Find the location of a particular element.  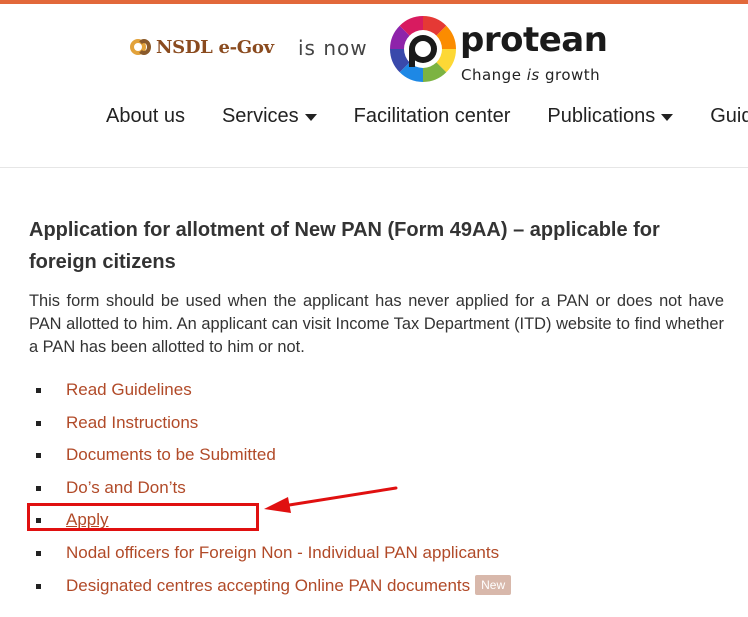

protean-logo-icon is located at coordinates (423, 49).